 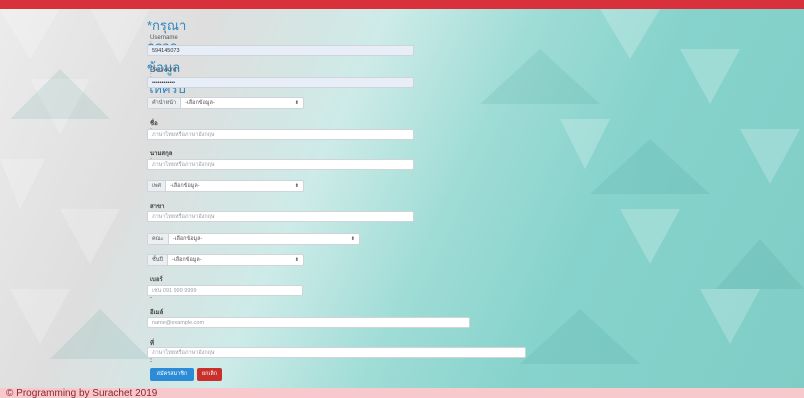 I want to click on prefix-value: -เลือกข้อมูล-, so click(x=200, y=103).